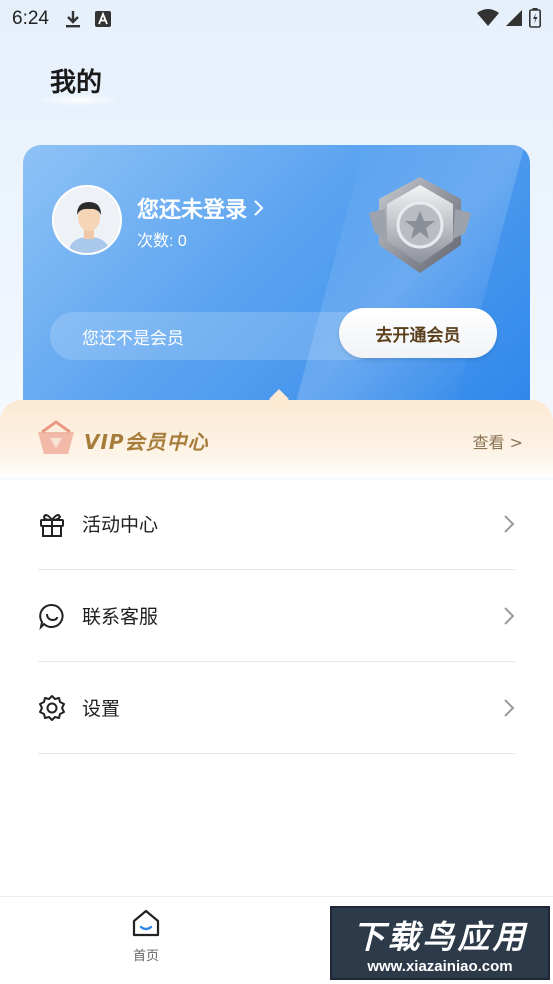  Describe the element at coordinates (120, 525) in the screenshot. I see `menu-label: 活动中心` at that location.